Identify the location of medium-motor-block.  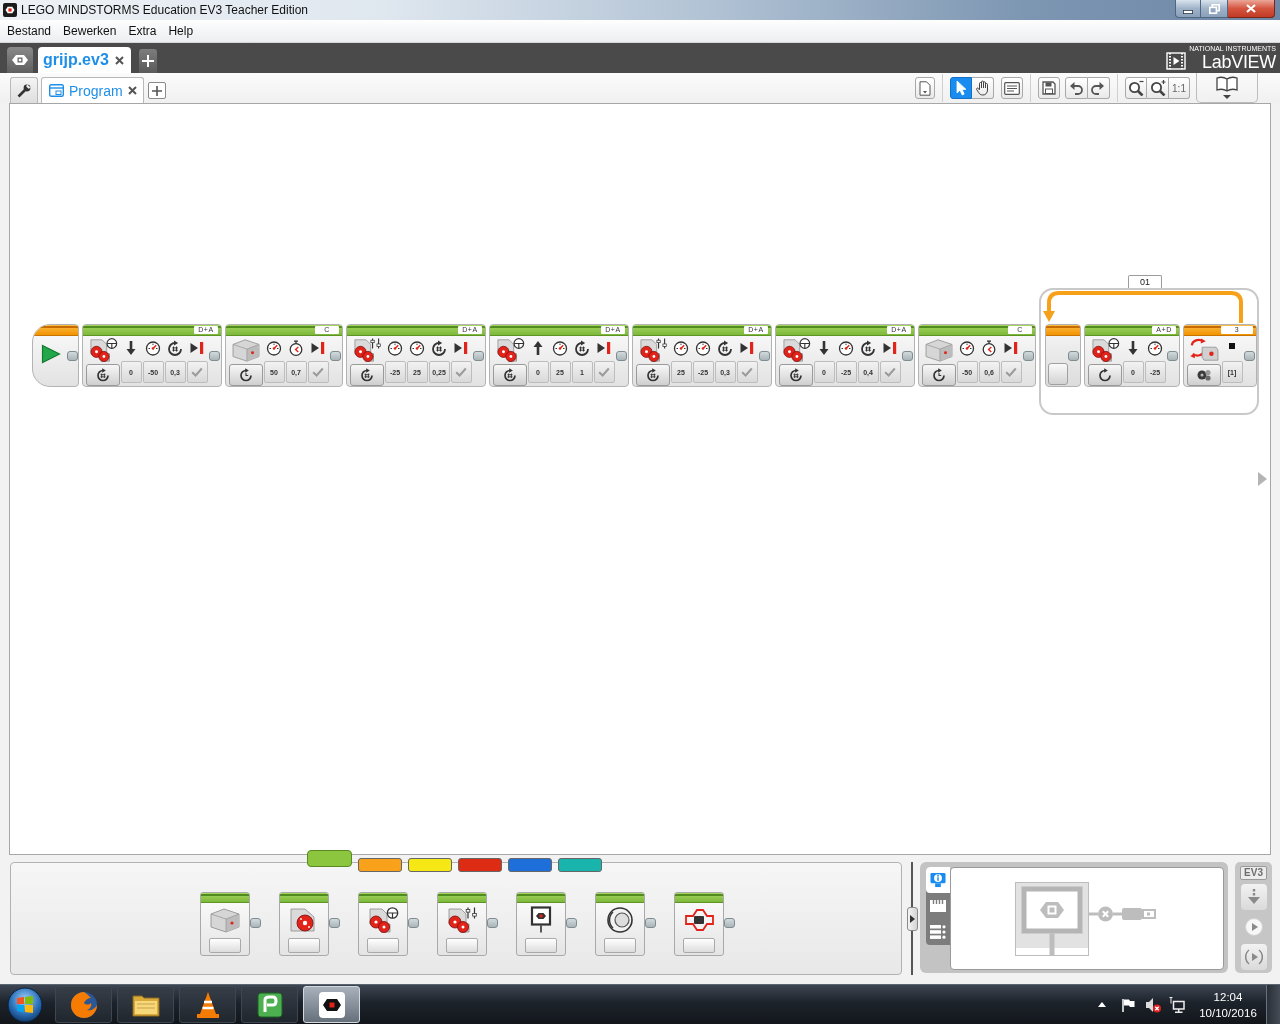
(225, 924).